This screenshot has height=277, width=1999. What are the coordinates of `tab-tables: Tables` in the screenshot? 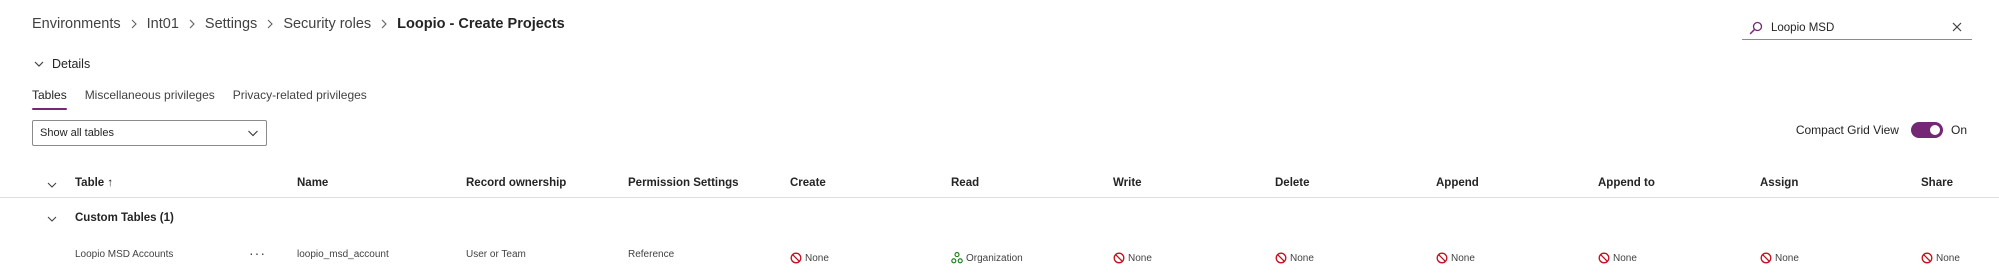 It's located at (49, 99).